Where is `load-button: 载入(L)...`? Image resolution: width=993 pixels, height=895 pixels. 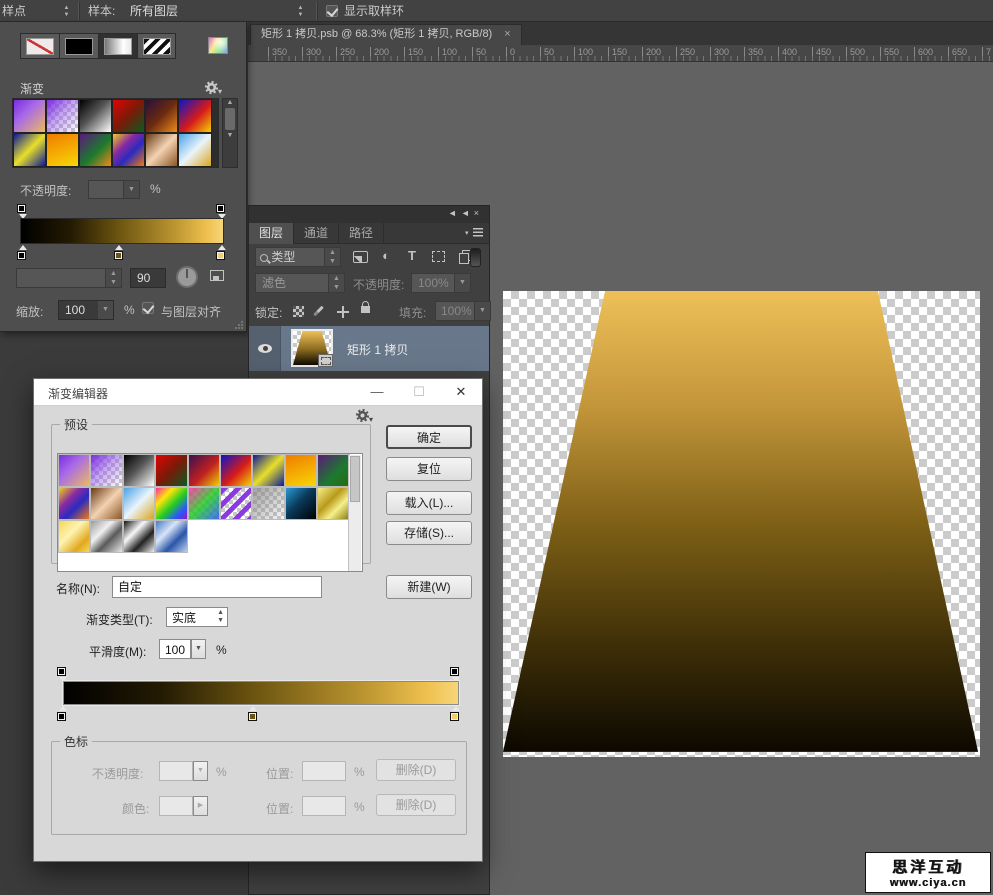
load-button: 载入(L)... is located at coordinates (429, 503).